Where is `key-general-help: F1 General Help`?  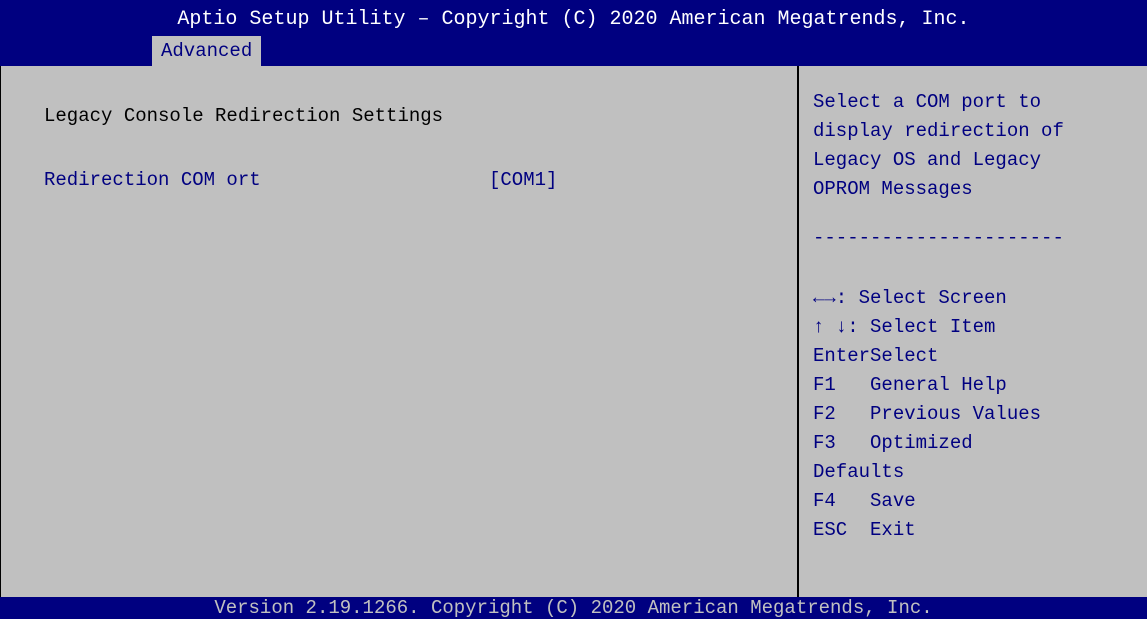
key-general-help: F1 General Help is located at coordinates (910, 385).